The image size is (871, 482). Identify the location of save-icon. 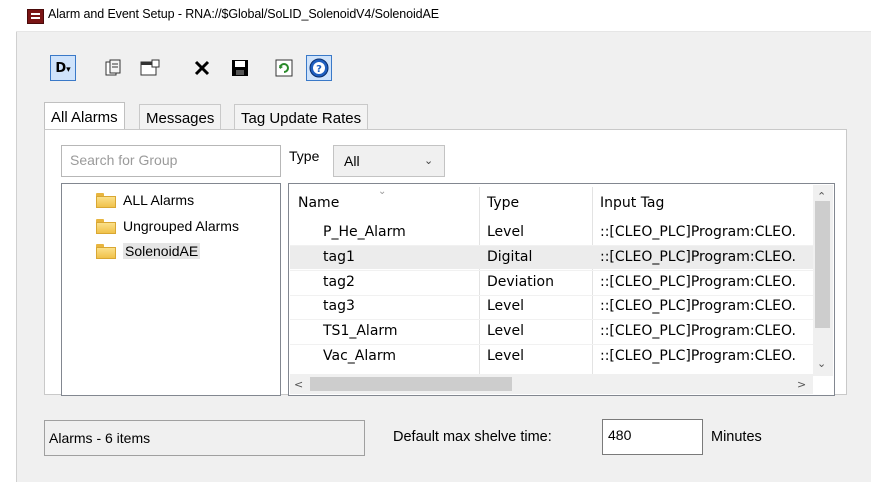
(240, 68).